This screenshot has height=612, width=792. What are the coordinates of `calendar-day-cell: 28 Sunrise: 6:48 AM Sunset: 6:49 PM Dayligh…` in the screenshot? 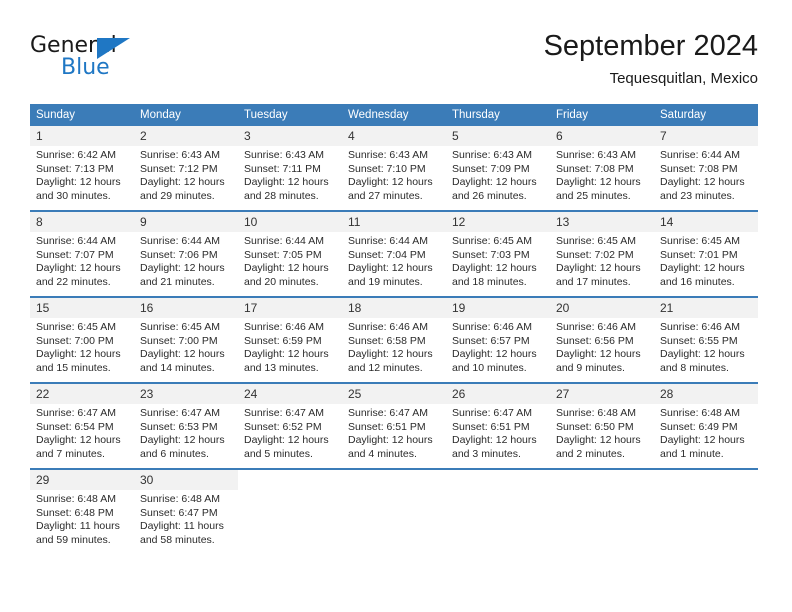 It's located at (706, 425).